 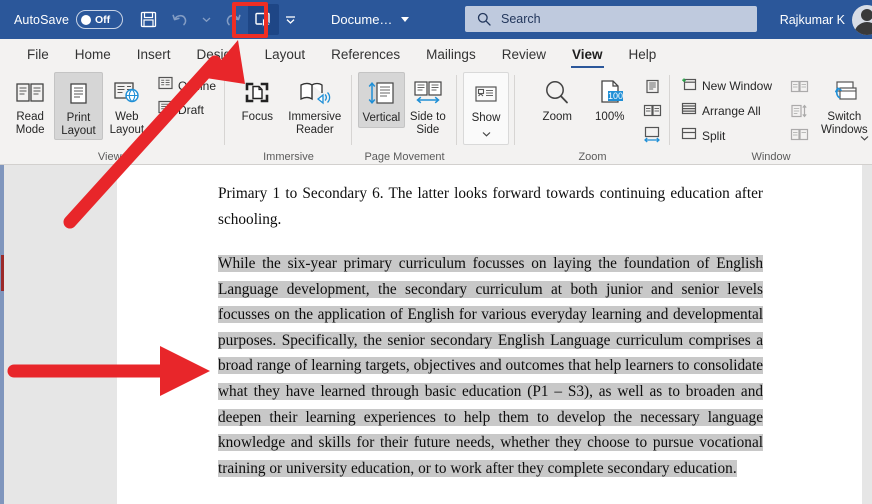 I want to click on show-button: Show, so click(x=486, y=108).